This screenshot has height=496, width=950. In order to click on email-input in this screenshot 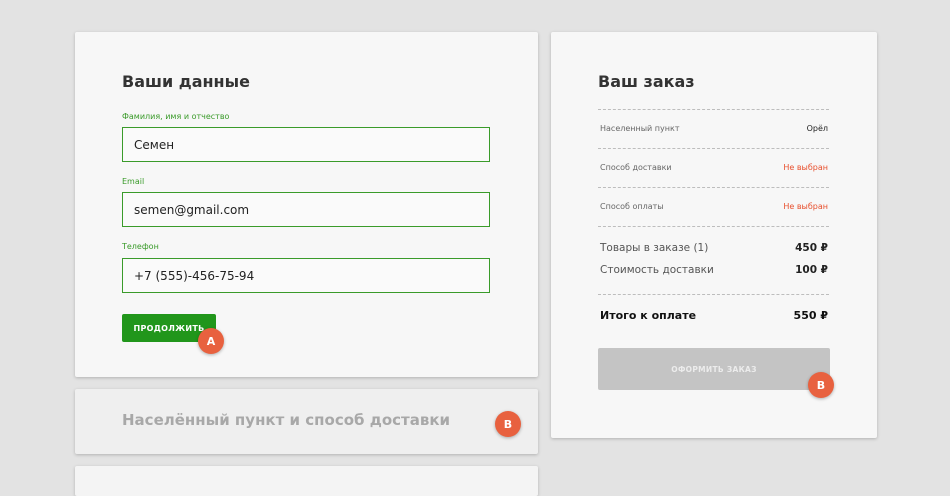, I will do `click(306, 209)`.